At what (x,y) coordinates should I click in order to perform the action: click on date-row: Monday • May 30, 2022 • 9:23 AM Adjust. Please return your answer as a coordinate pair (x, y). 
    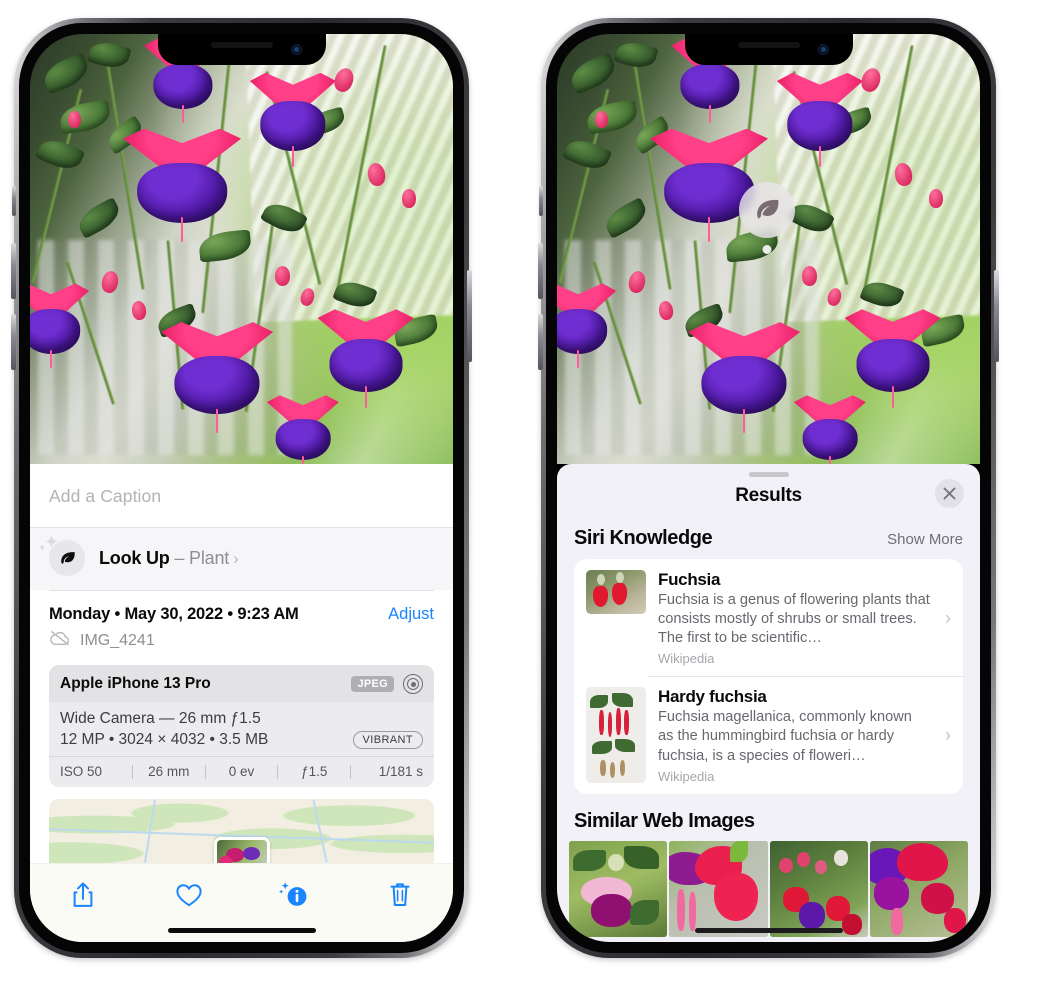
    Looking at the image, I should click on (241, 608).